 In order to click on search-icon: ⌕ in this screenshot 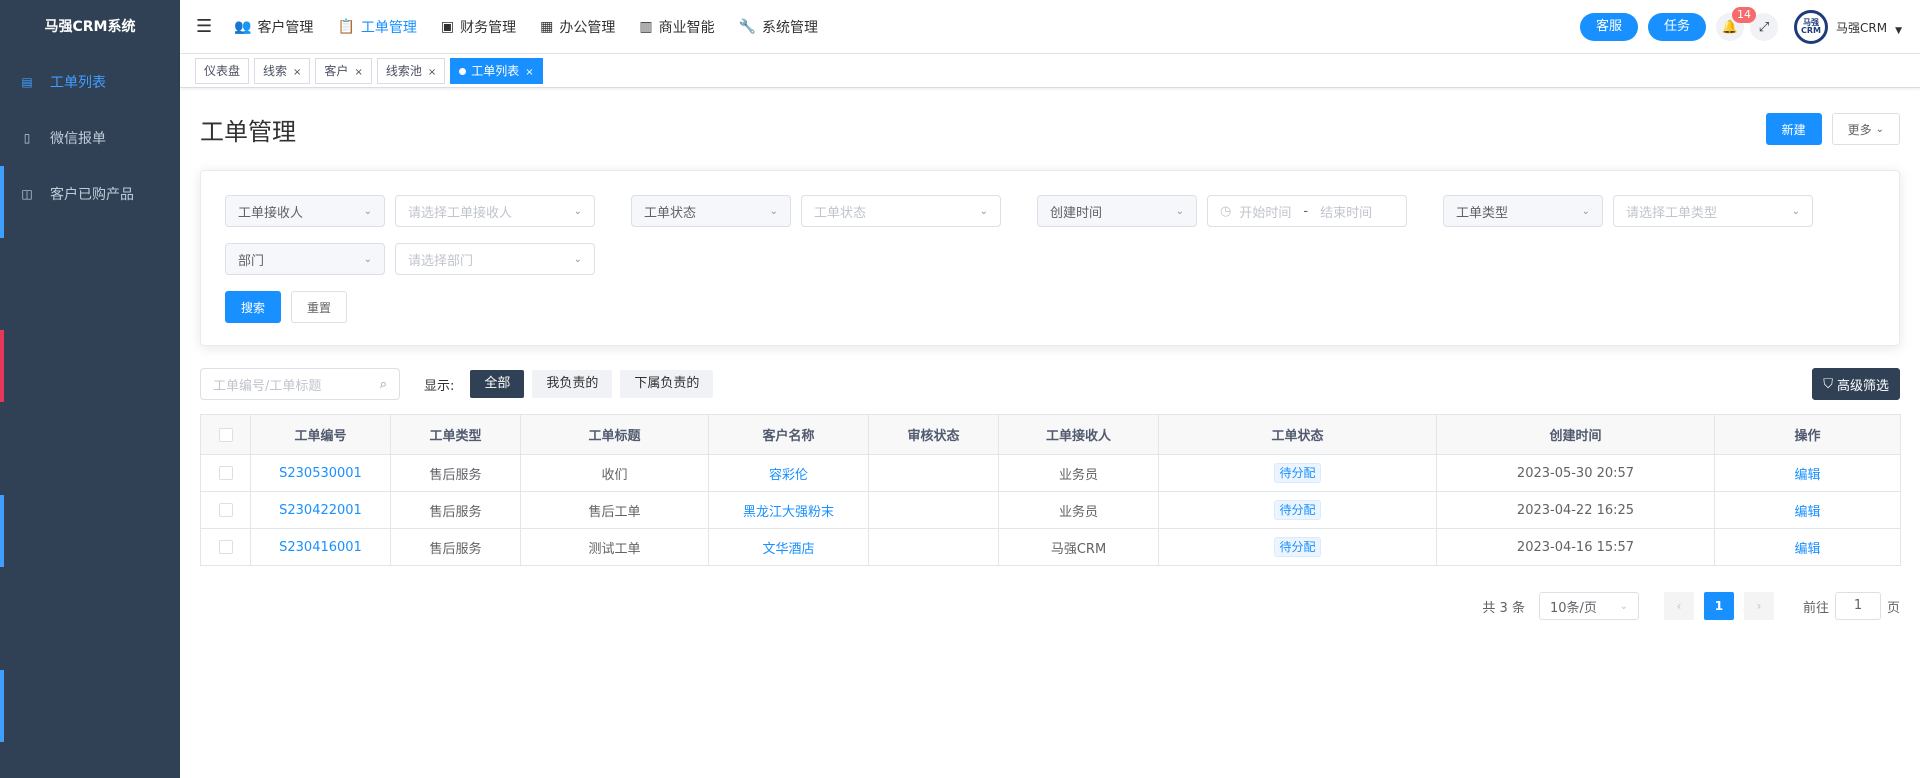, I will do `click(383, 384)`.